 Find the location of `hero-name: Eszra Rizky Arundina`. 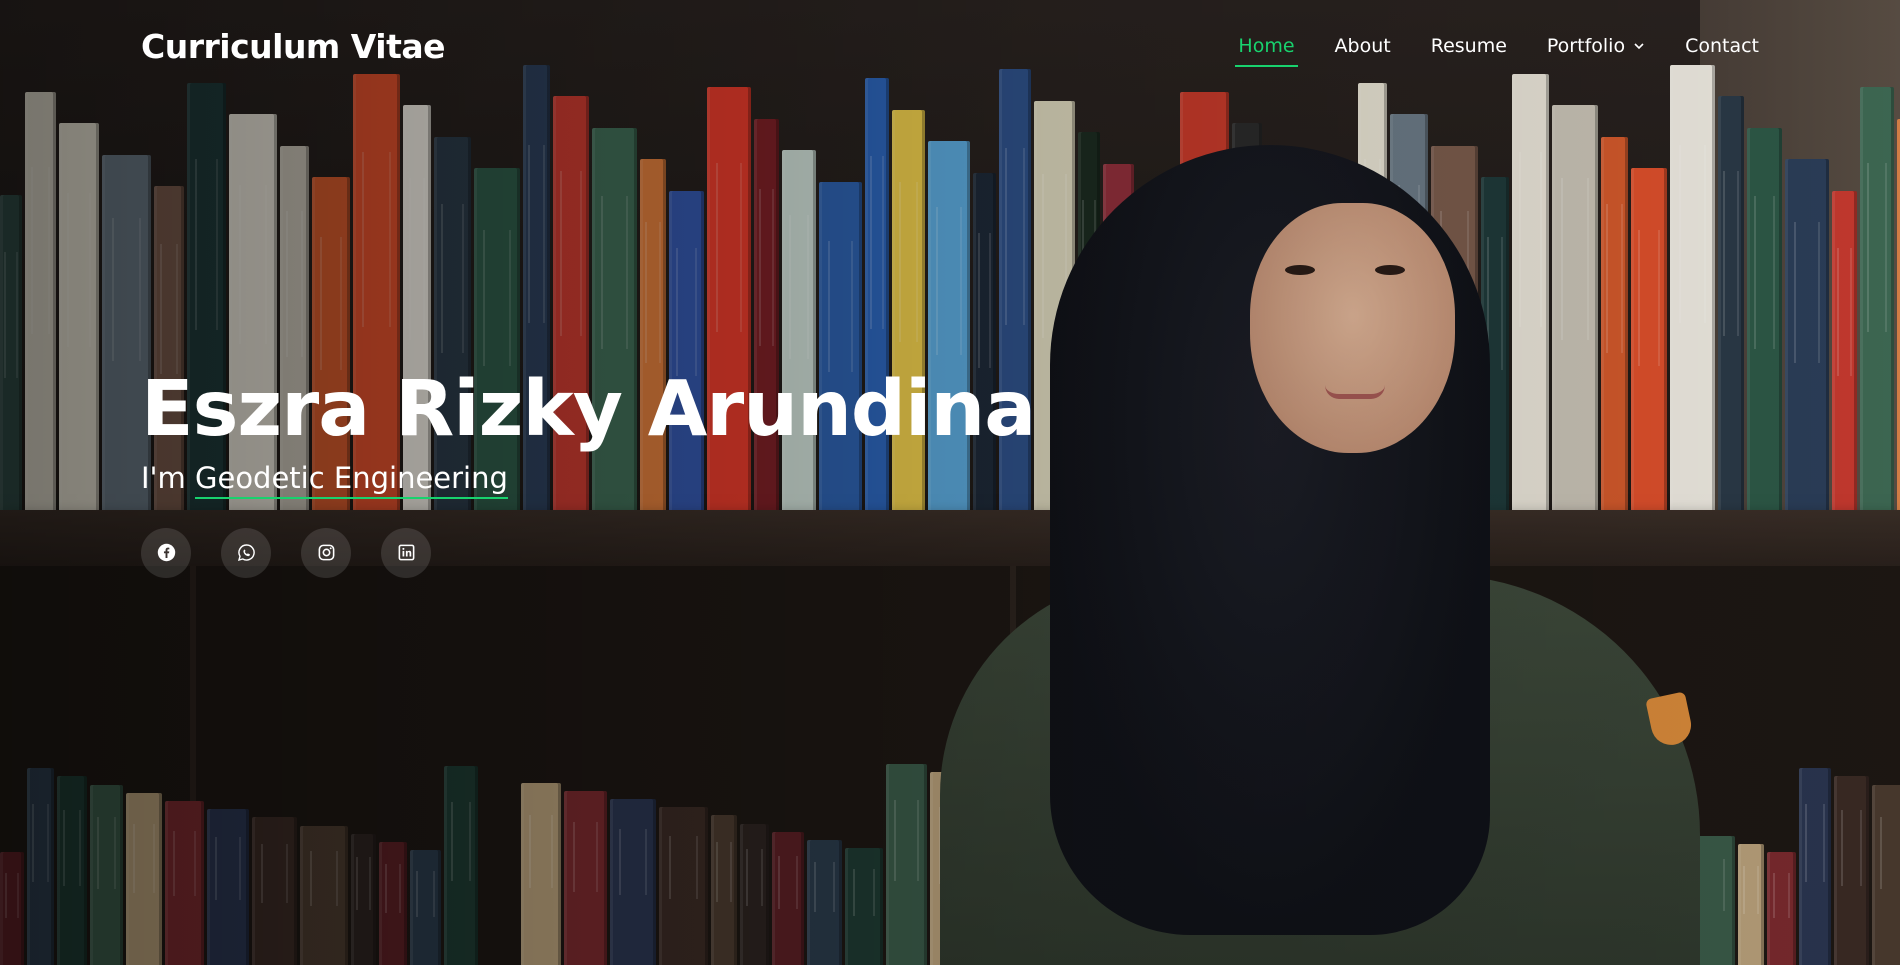

hero-name: Eszra Rizky Arundina is located at coordinates (588, 409).